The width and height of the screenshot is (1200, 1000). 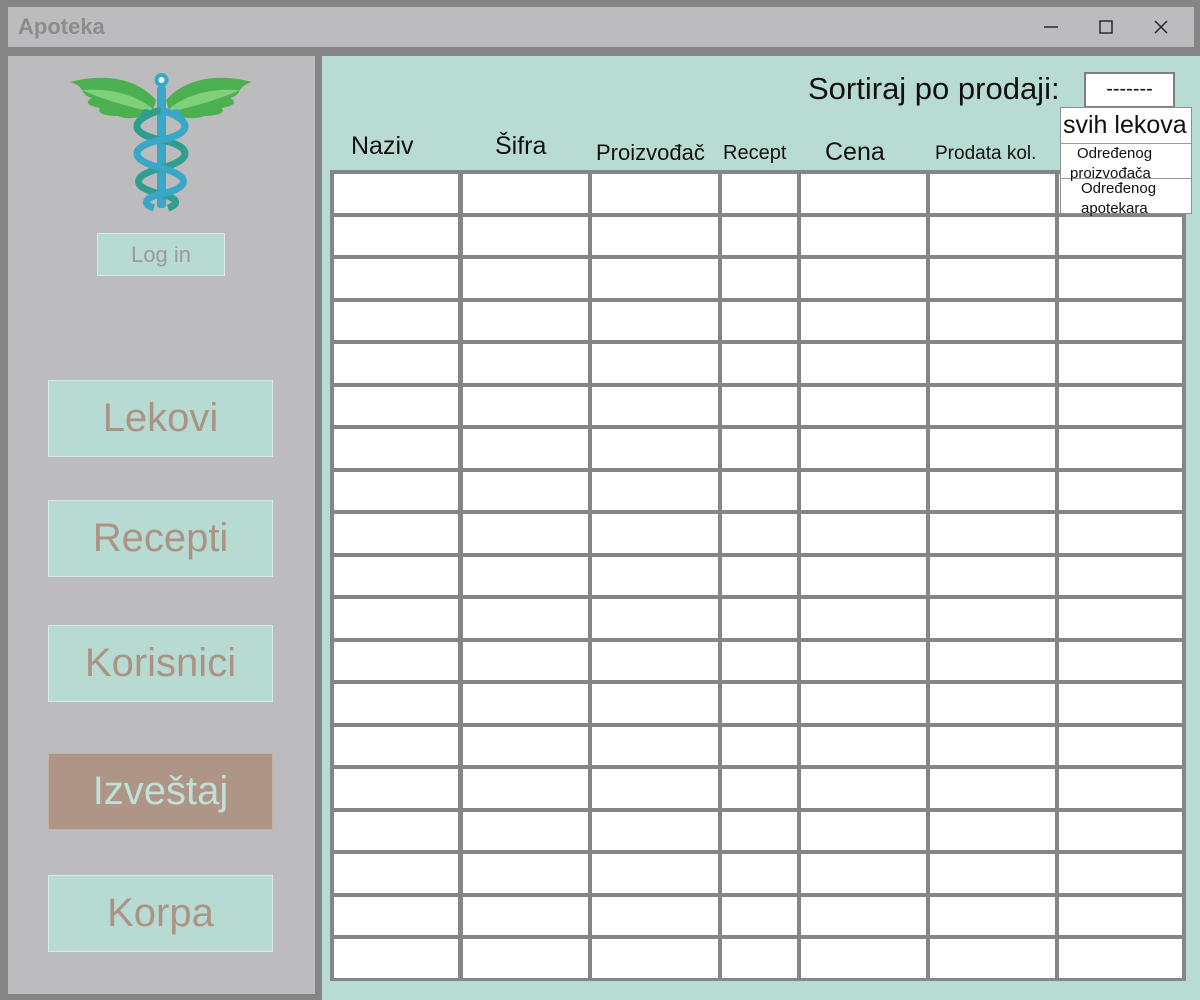 I want to click on nav-button-izvestaj: Izveštaj, so click(x=160, y=791).